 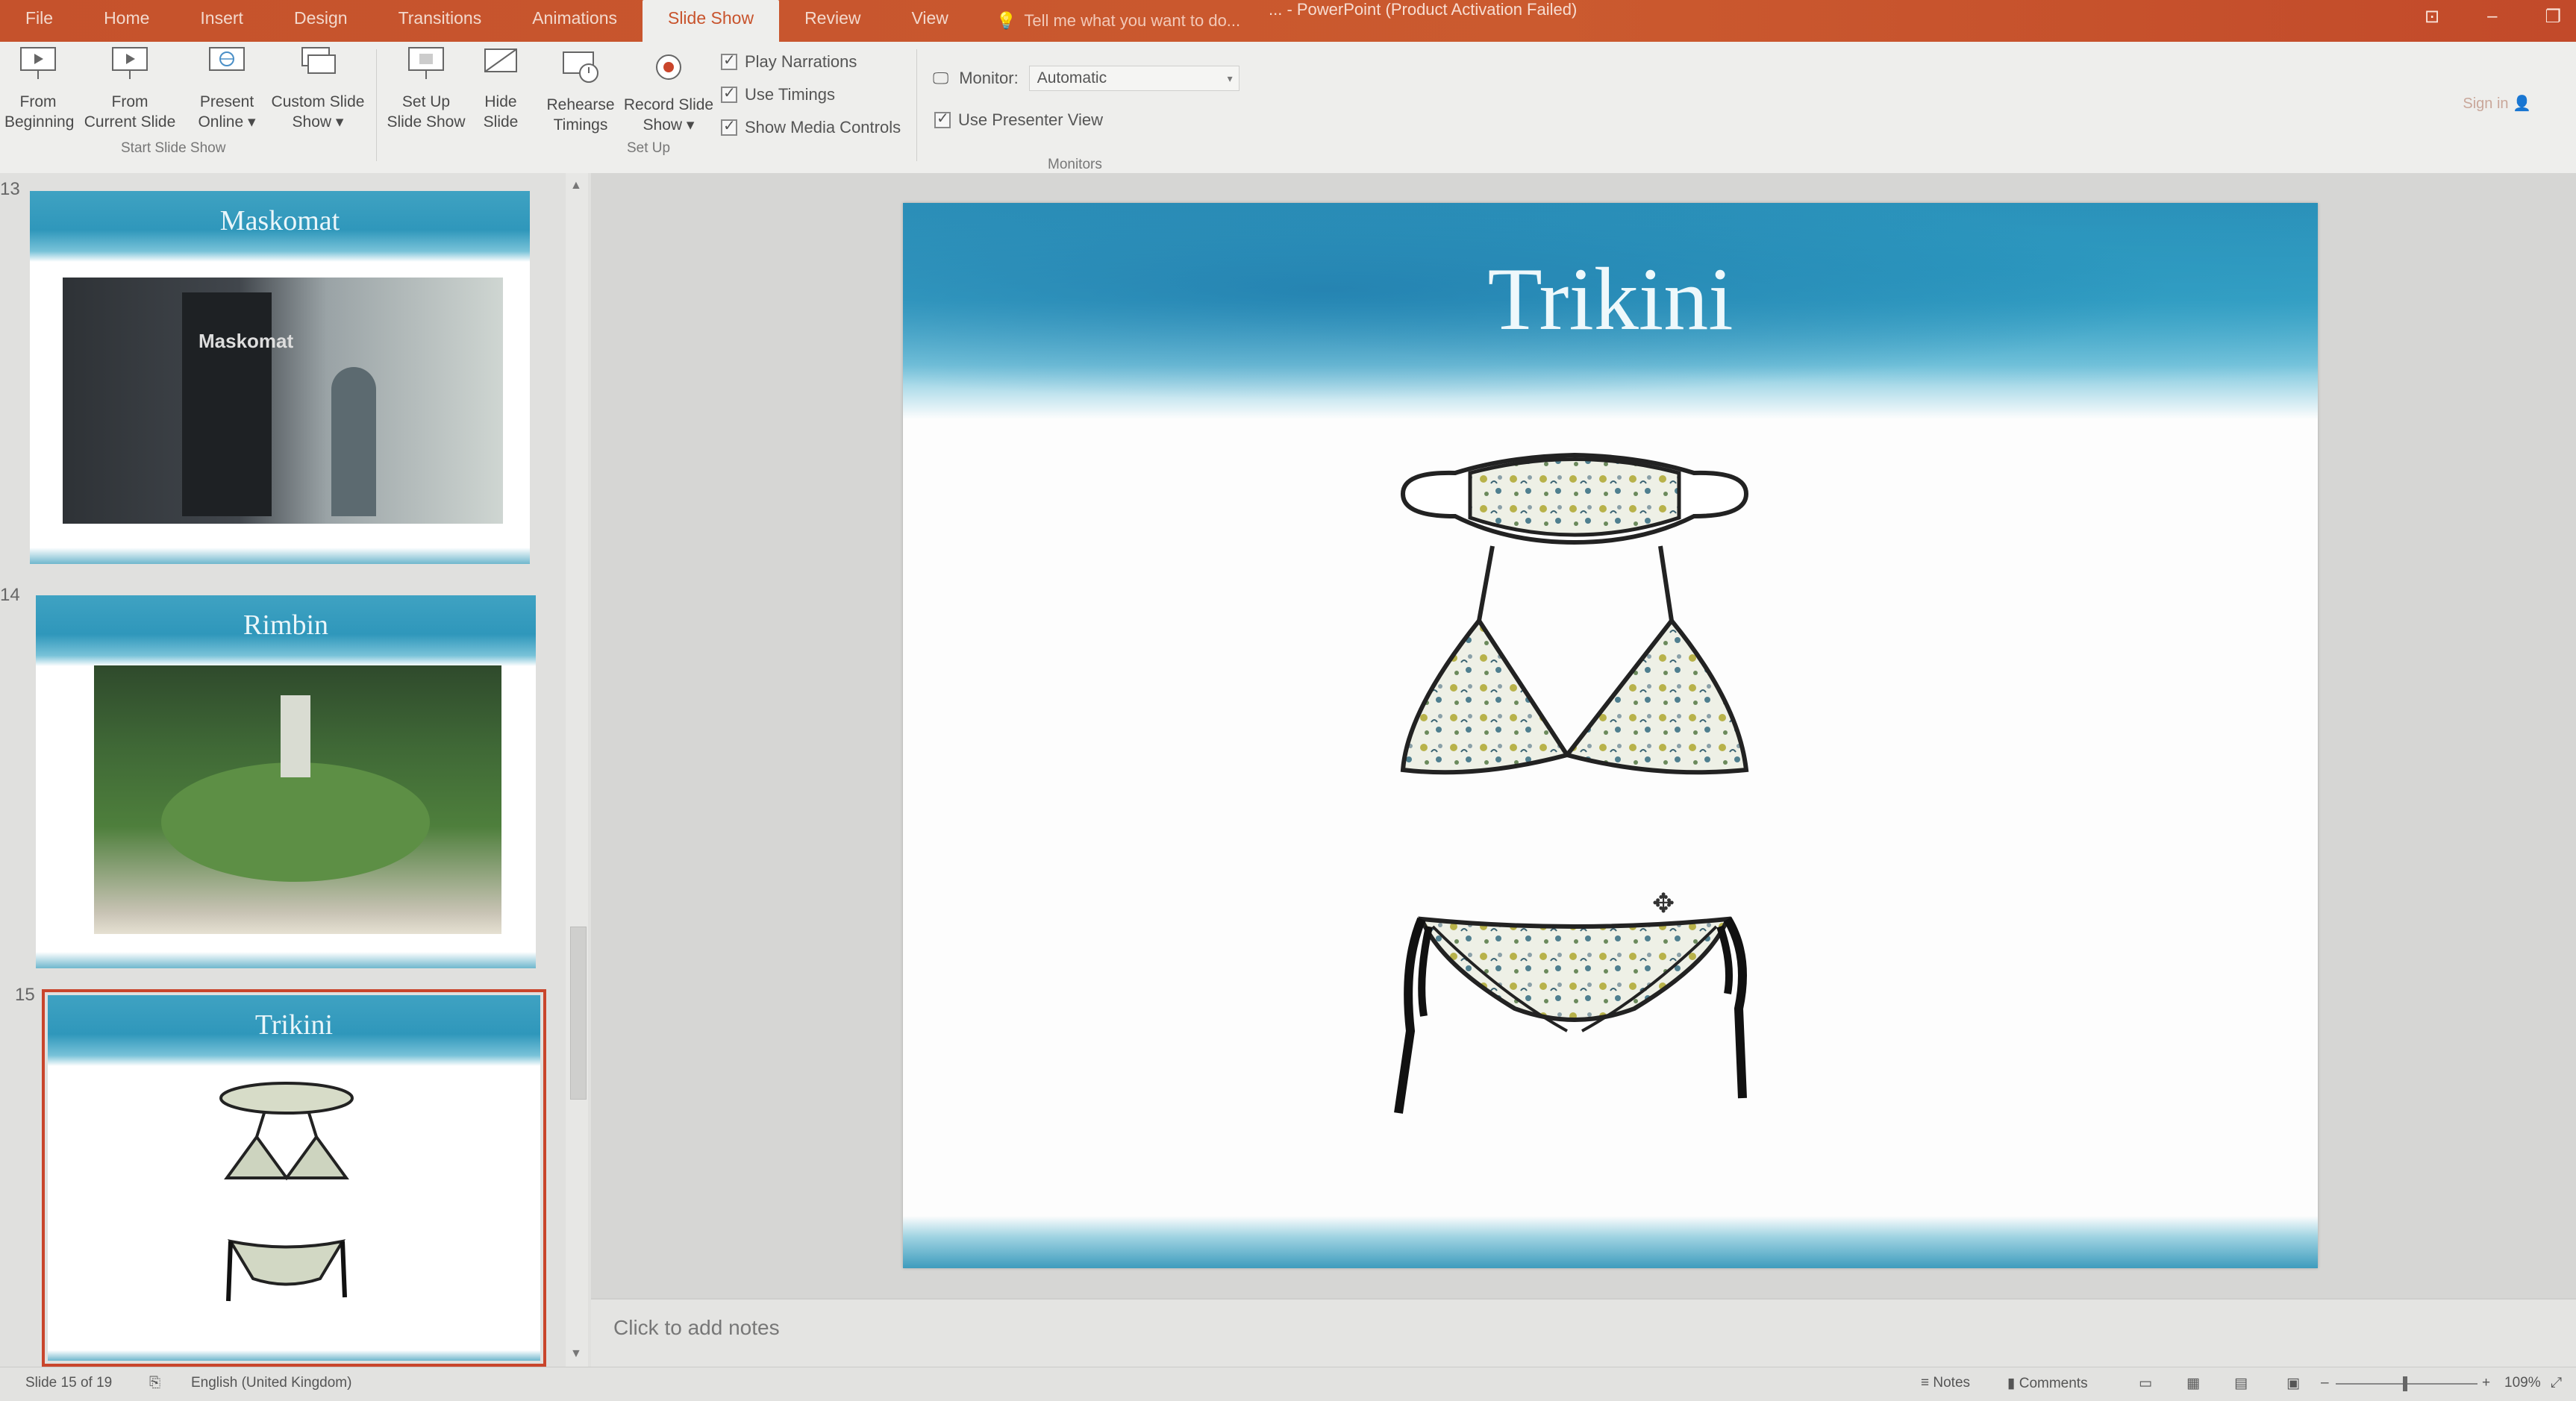 I want to click on thumb-title: Trikini, so click(x=294, y=1025).